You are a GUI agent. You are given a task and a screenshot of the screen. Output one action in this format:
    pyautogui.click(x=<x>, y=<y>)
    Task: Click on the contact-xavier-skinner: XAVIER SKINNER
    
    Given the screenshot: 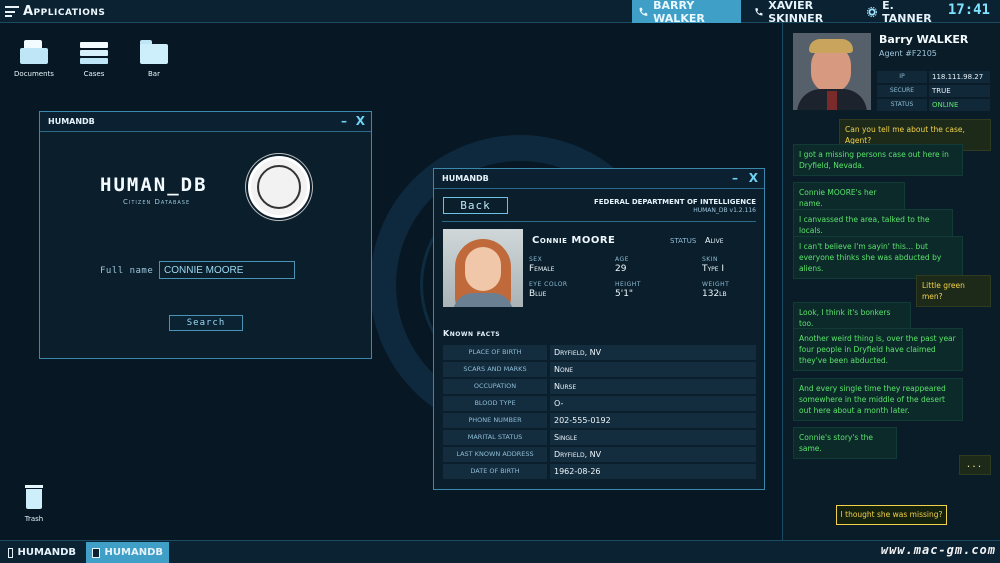 What is the action you would take?
    pyautogui.click(x=801, y=12)
    